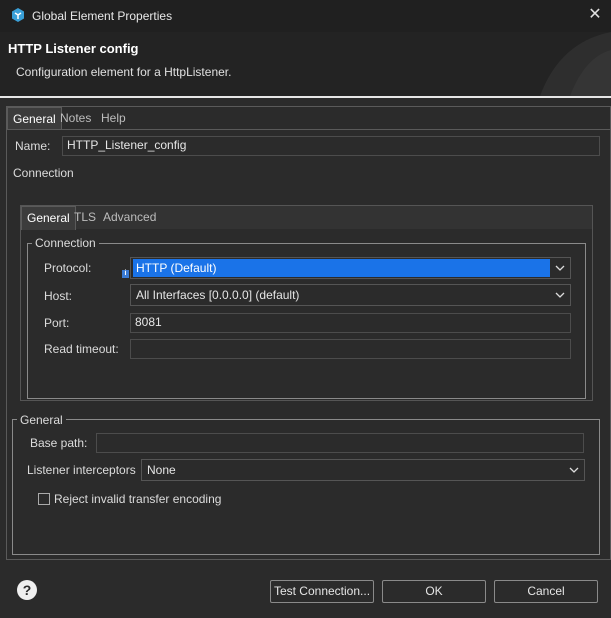 This screenshot has height=618, width=611. Describe the element at coordinates (33, 146) in the screenshot. I see `name-label: Name:` at that location.